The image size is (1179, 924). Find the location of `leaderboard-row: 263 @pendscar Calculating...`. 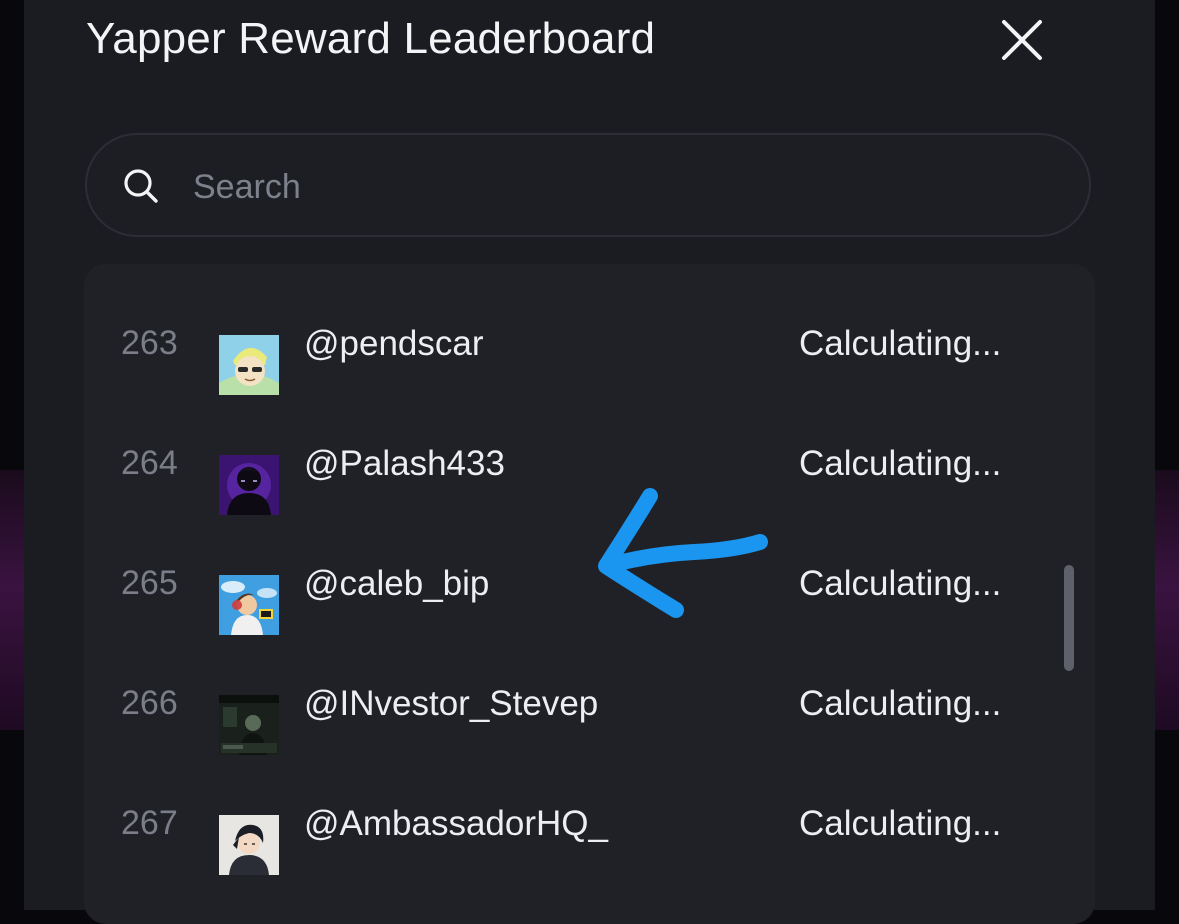

leaderboard-row: 263 @pendscar Calculating... is located at coordinates (589, 344).